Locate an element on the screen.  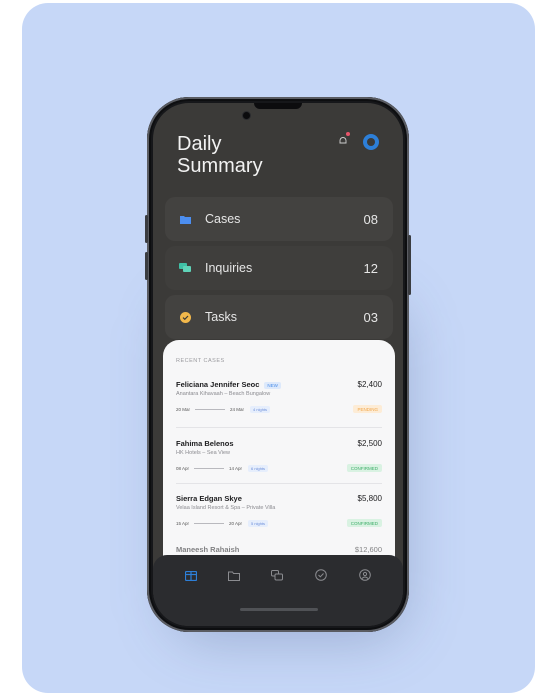
speaker-notch is located at coordinates (278, 106).